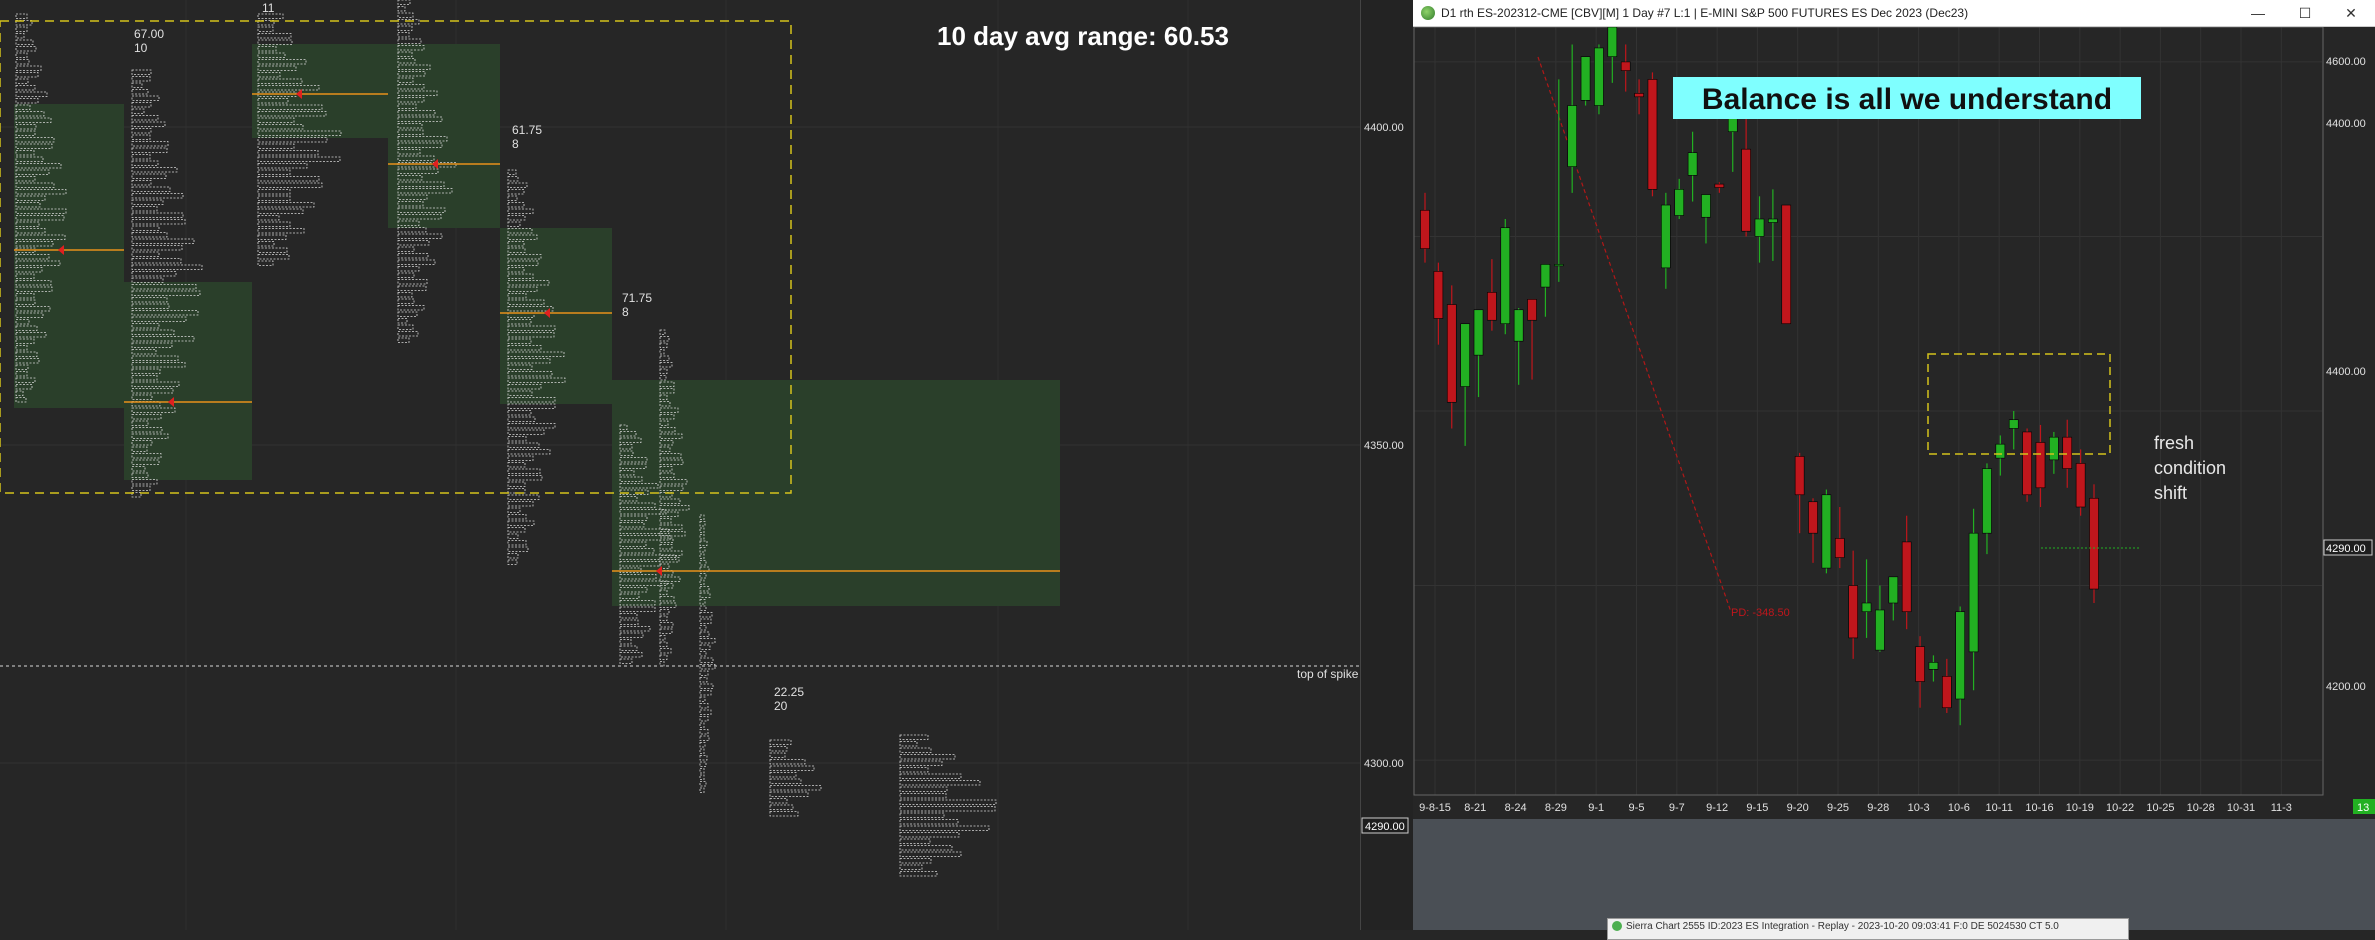 Image resolution: width=2375 pixels, height=940 pixels. What do you see at coordinates (1999, 808) in the screenshot?
I see `date-tick: 10-11` at bounding box center [1999, 808].